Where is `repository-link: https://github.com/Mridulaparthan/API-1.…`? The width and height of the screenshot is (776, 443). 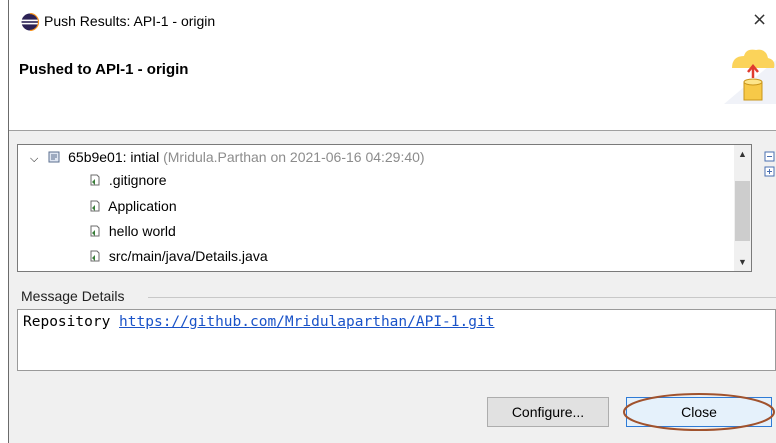 repository-link: https://github.com/Mridulaparthan/API-1.… is located at coordinates (306, 322).